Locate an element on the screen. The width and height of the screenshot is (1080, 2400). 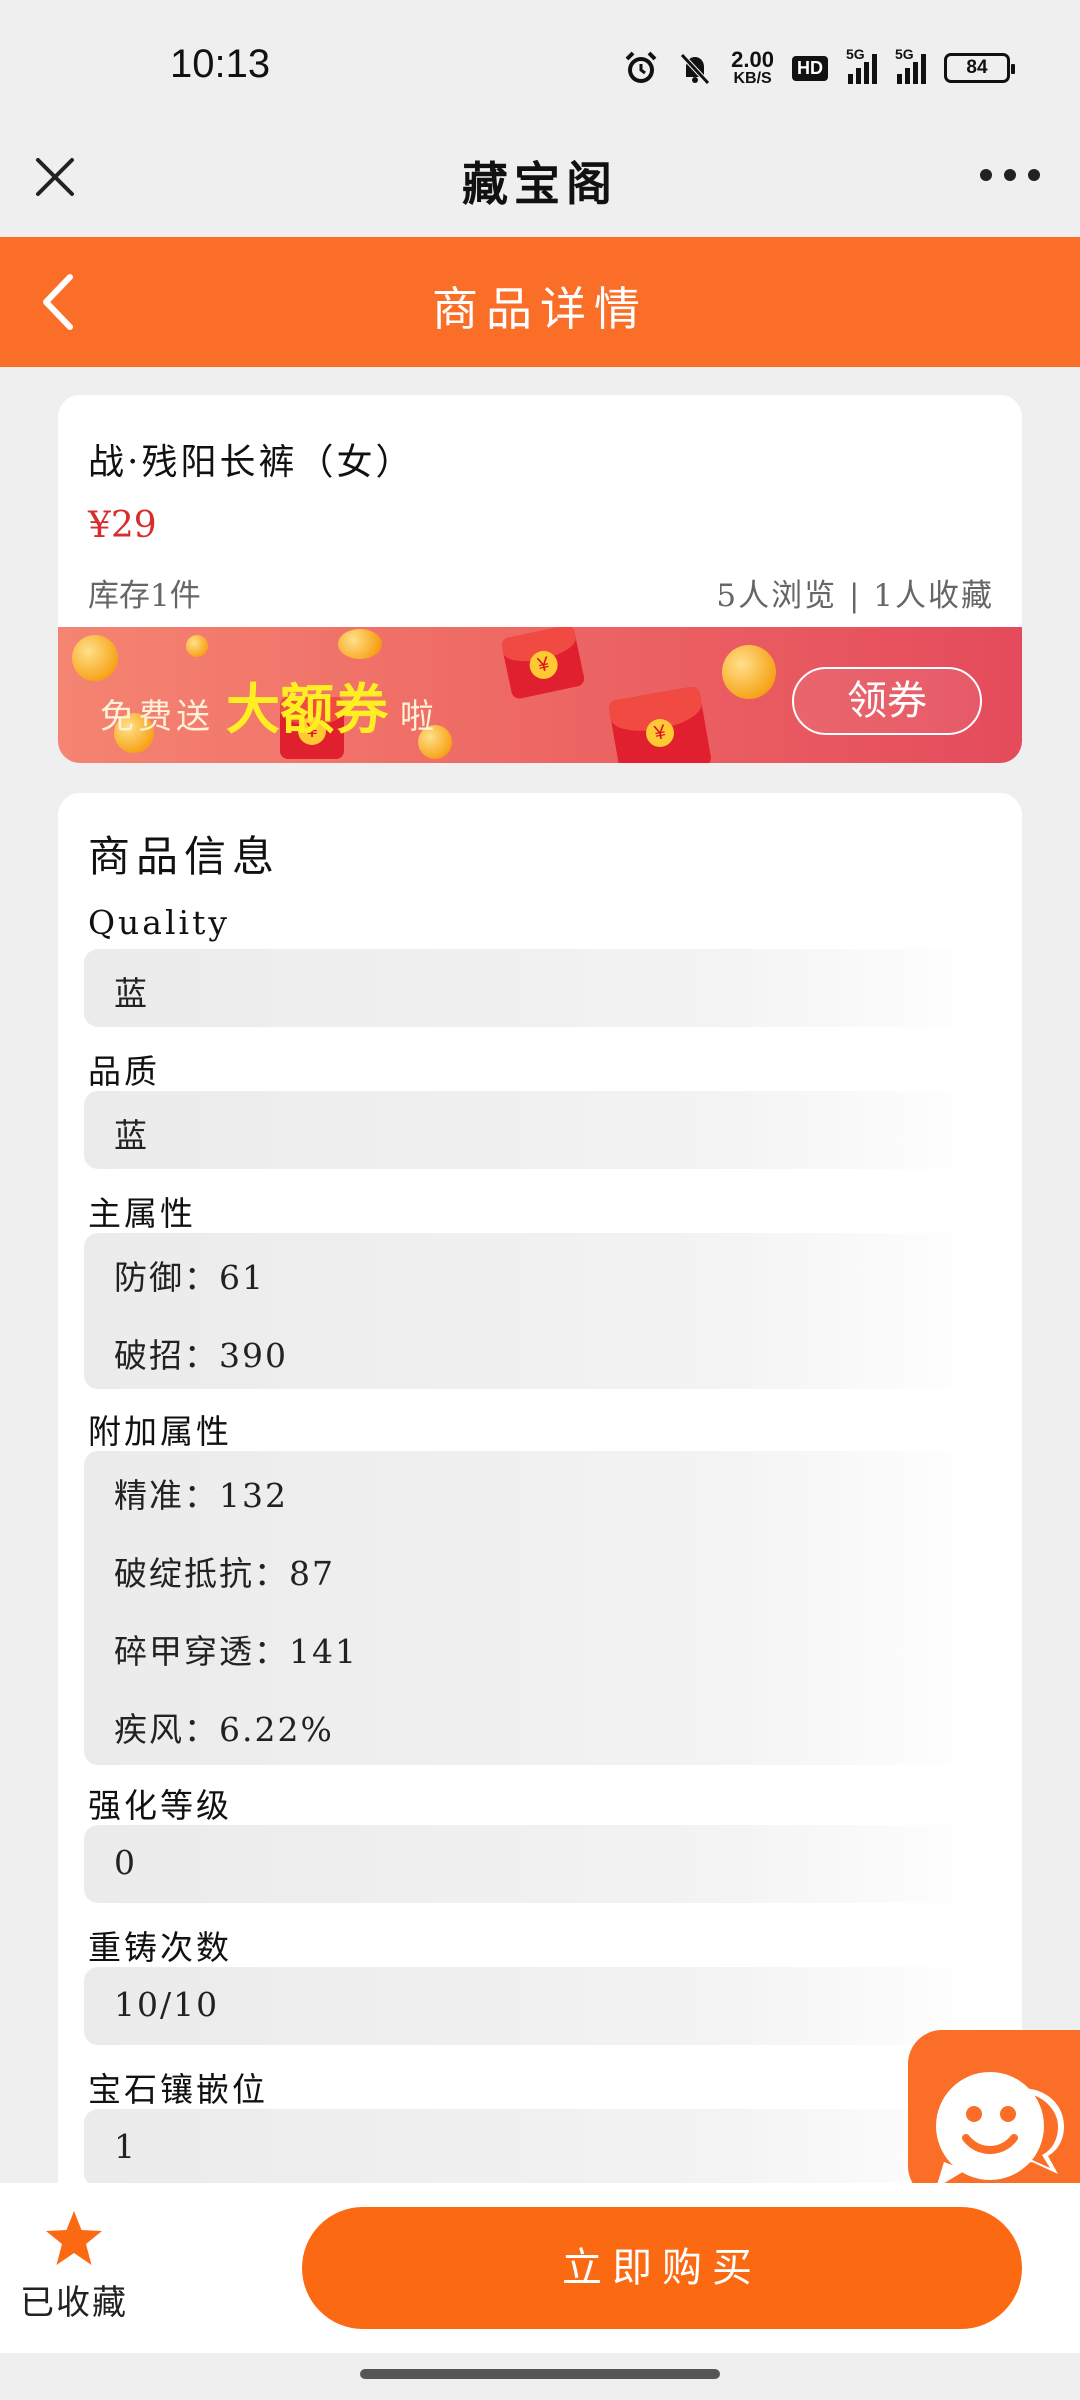
field-box-gem-slots: 1 is located at coordinates (534, 2148).